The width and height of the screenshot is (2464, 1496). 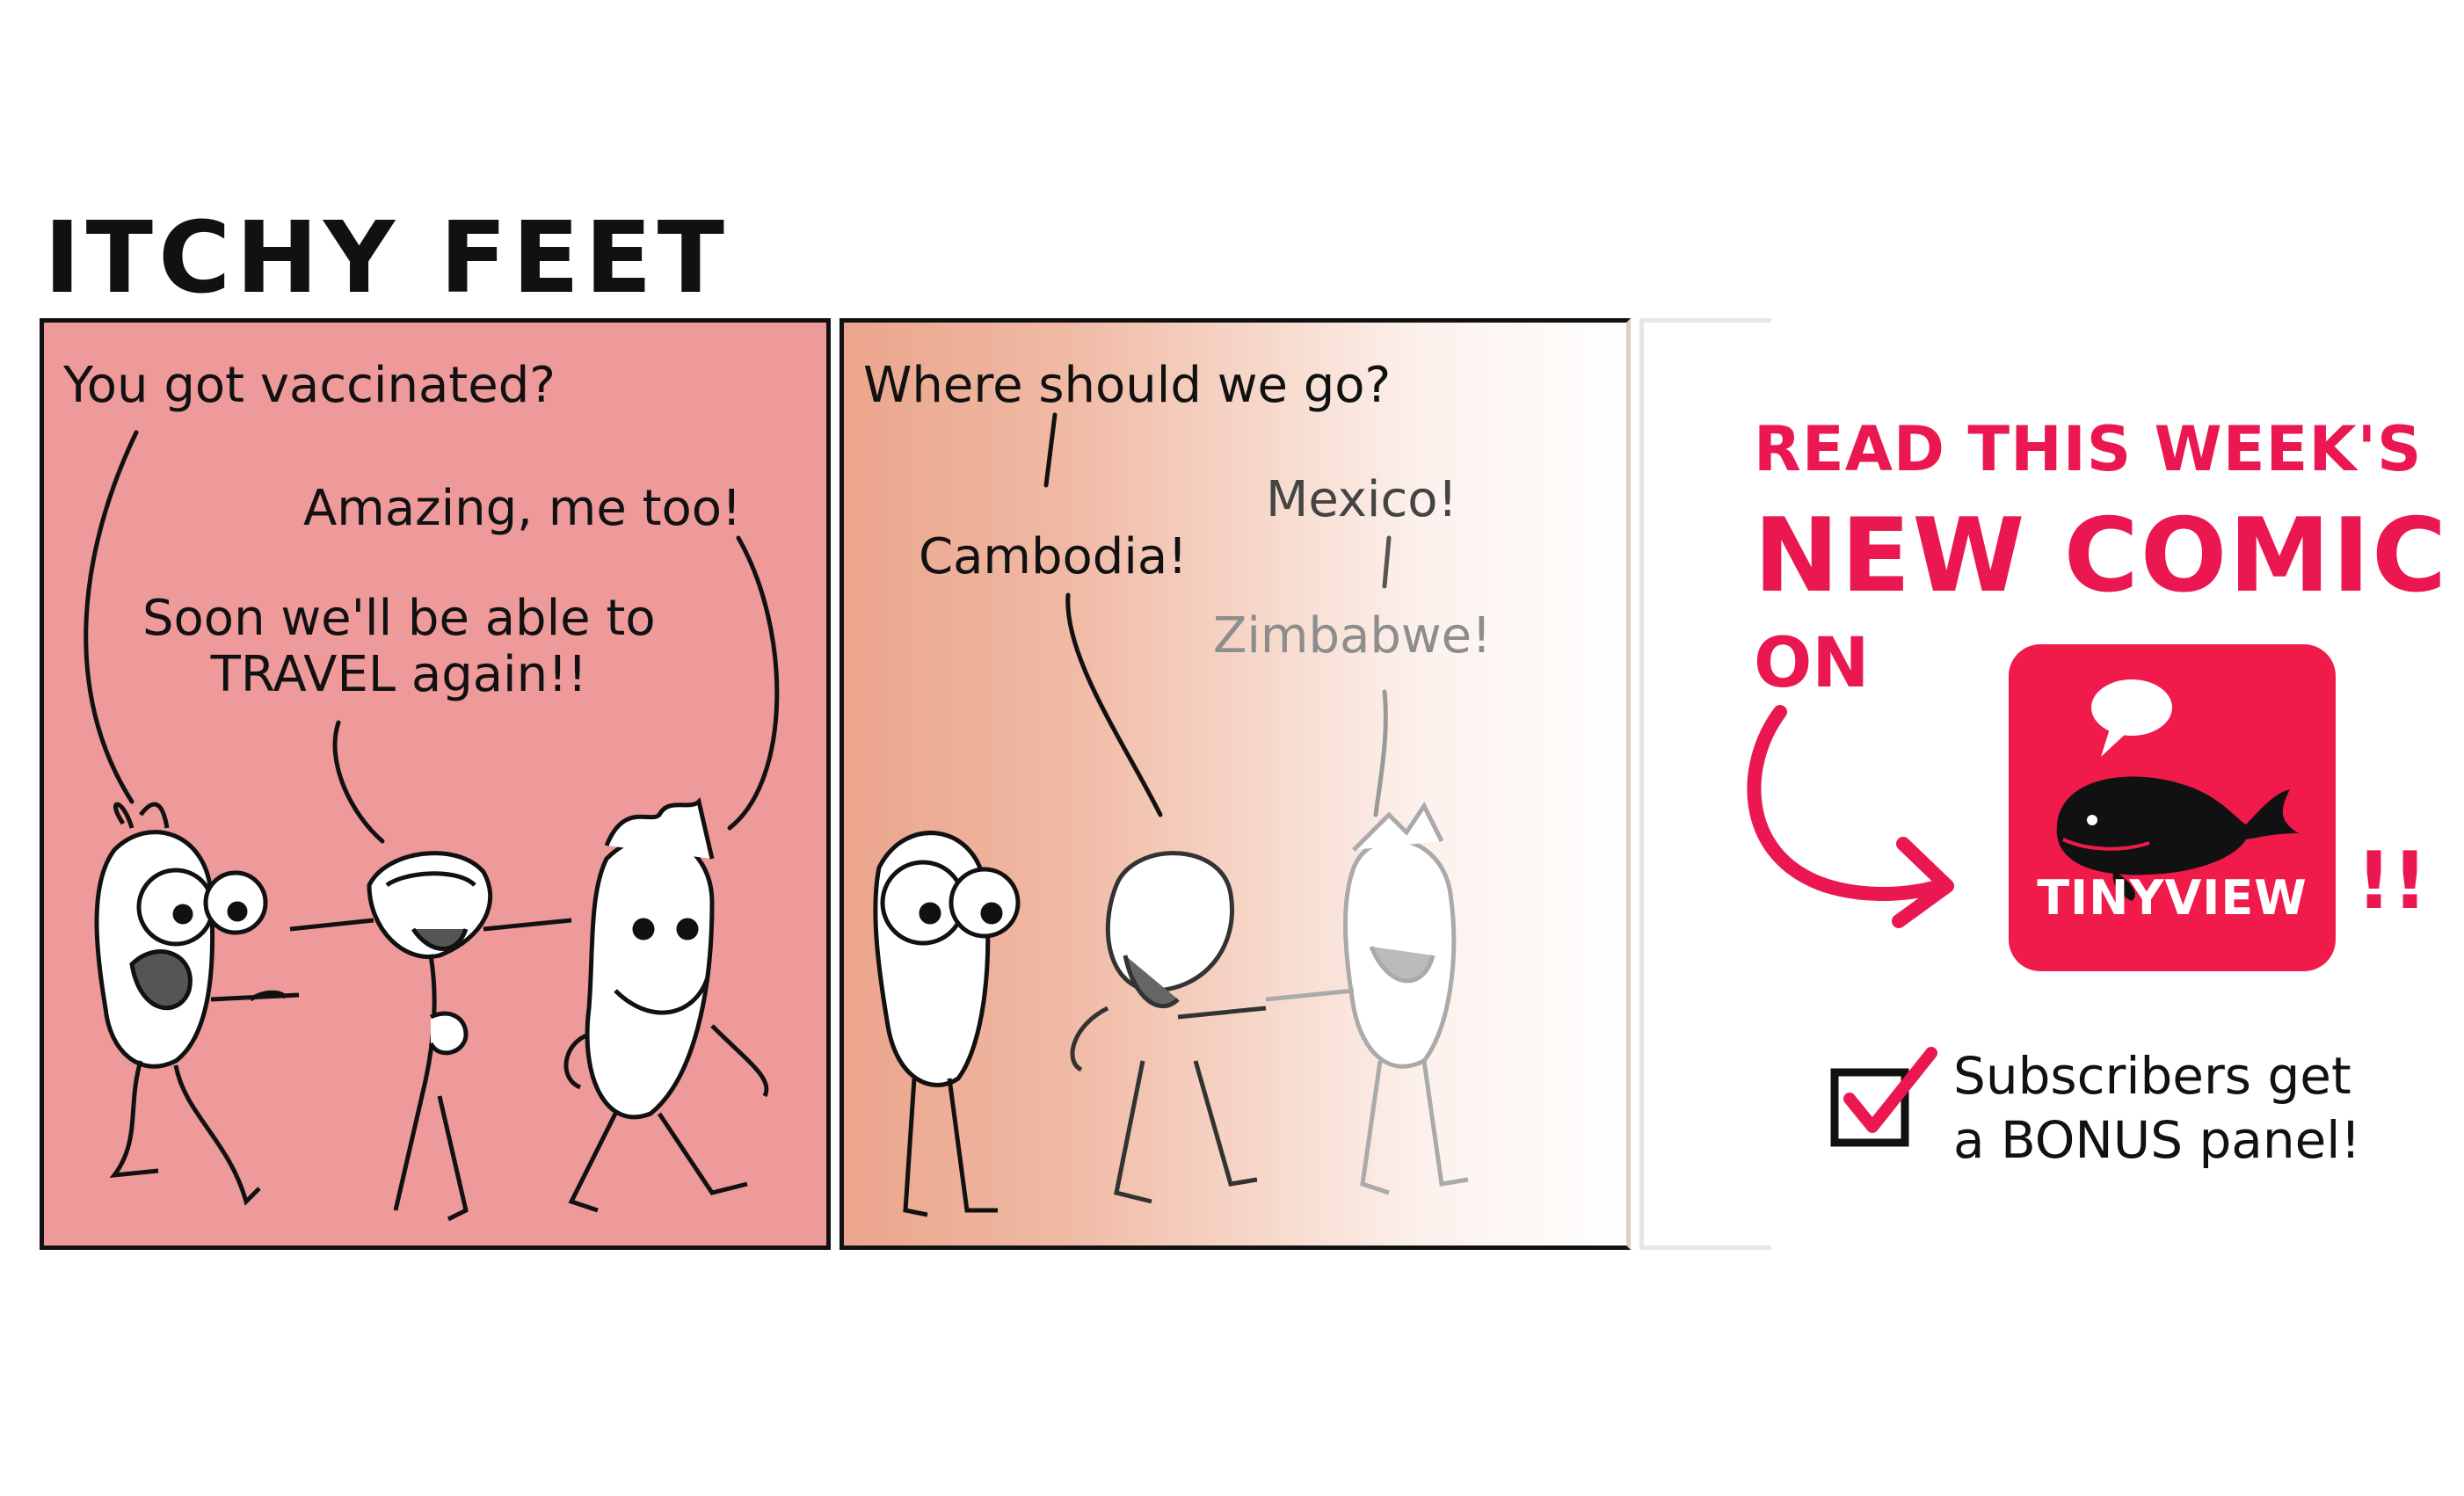 I want to click on speech-bubble-cambodia: Cambodia!, so click(x=1053, y=556).